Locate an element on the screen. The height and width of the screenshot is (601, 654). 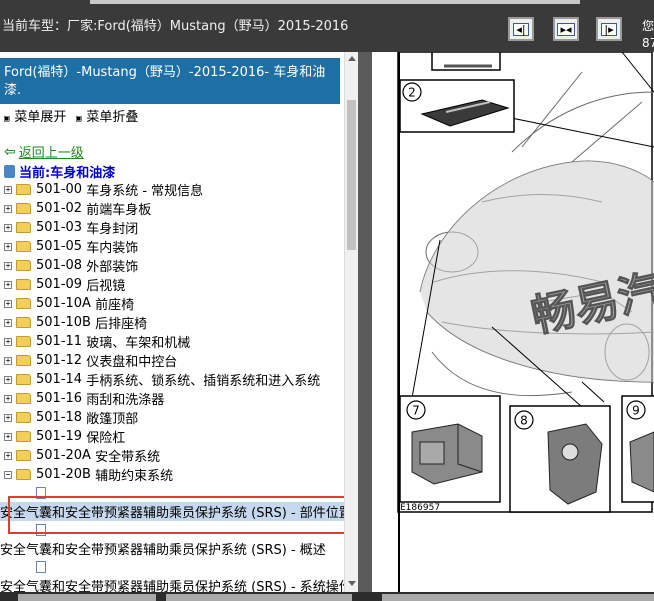
left-scrollbar is located at coordinates (351, 322).